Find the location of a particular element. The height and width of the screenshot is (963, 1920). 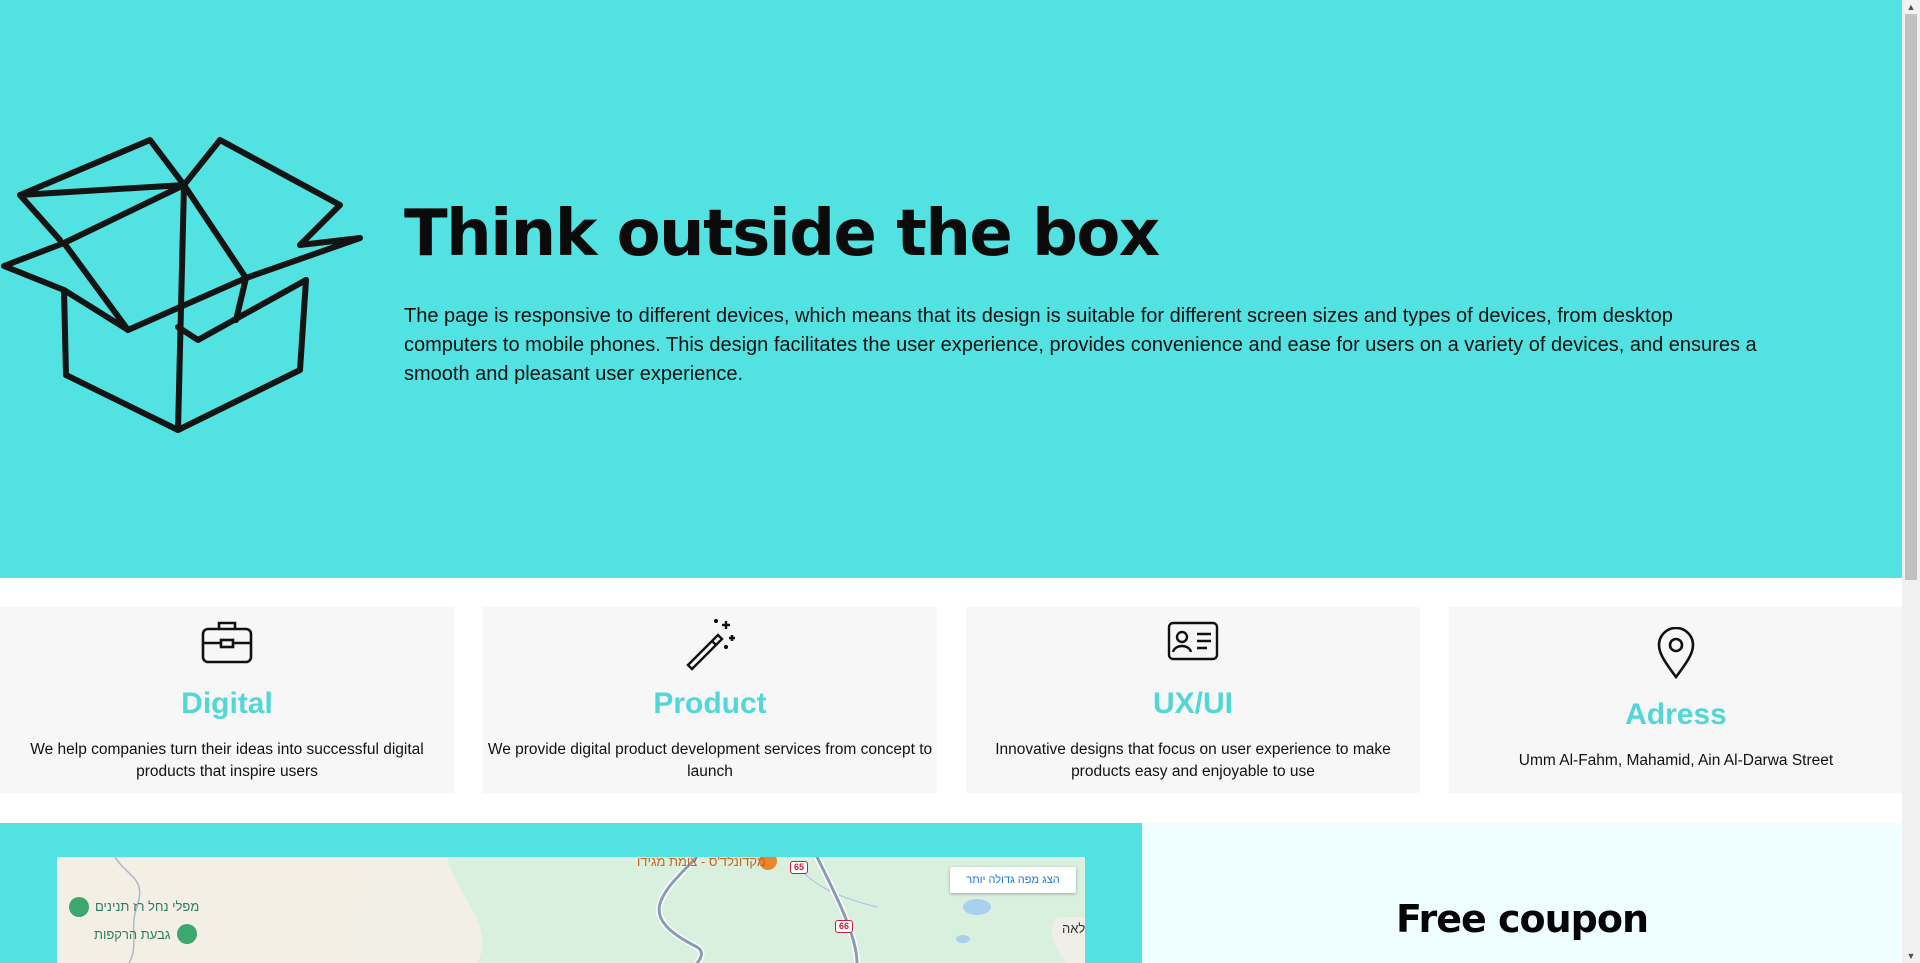

map-label-mcdonalds: מקדונלד'ס - צומת מגידו is located at coordinates (701, 863).